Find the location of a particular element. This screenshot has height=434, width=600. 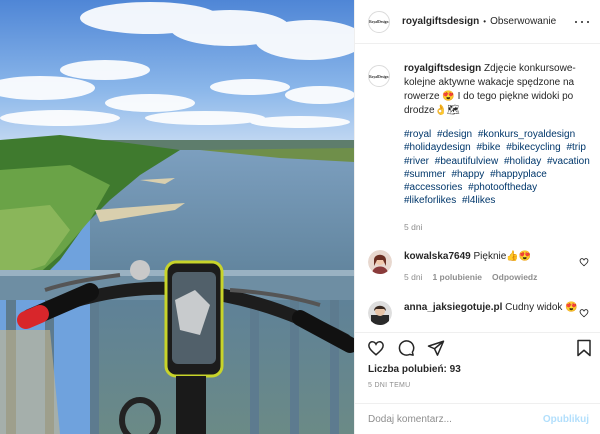

caption-timestamp: 5 dni is located at coordinates (498, 227).